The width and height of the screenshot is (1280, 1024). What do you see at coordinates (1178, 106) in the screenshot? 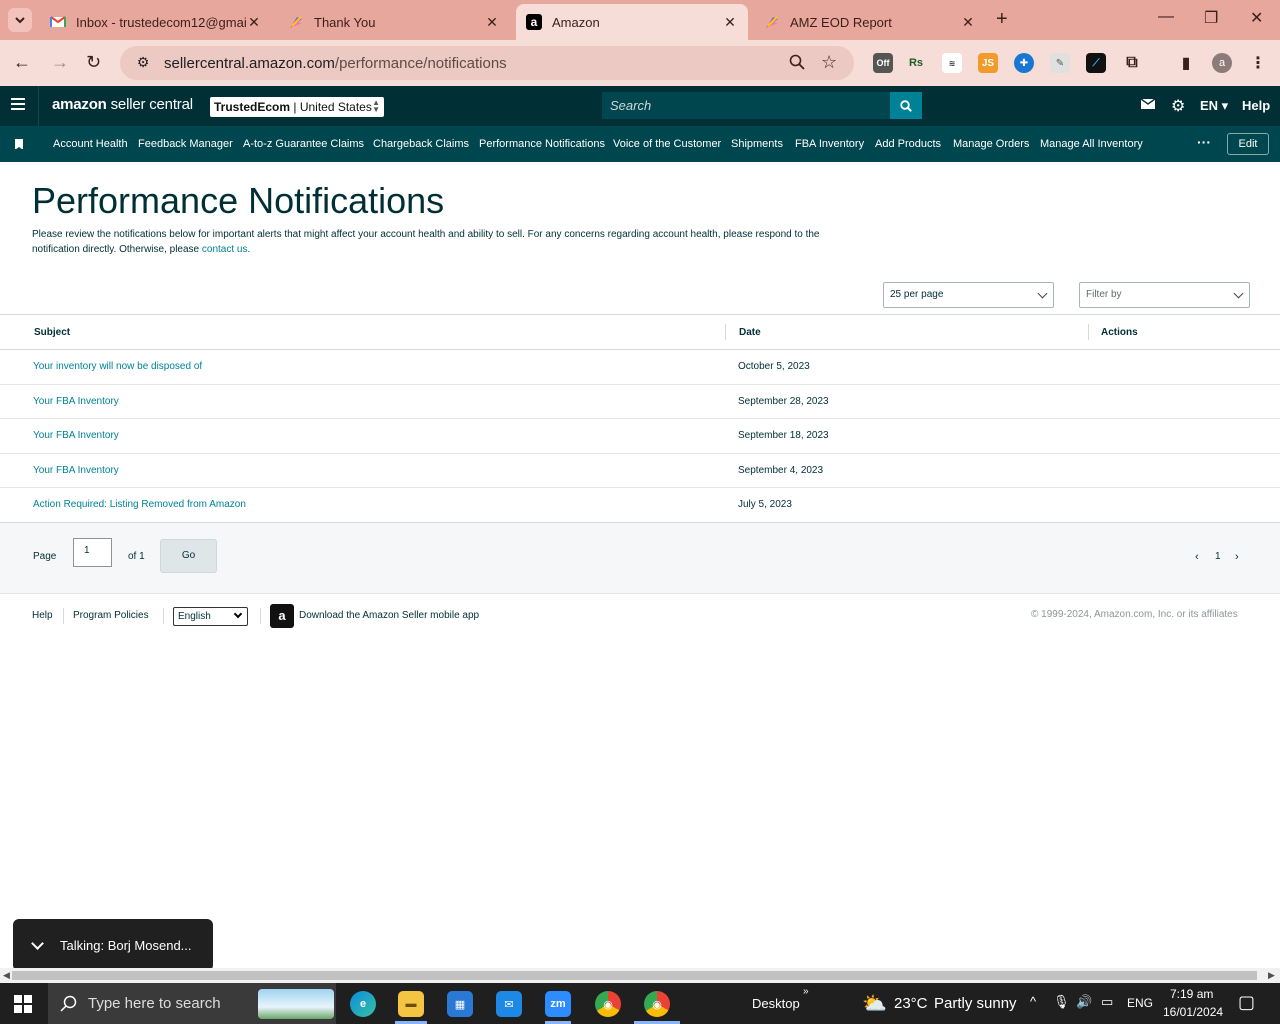
I see `settings-gear-icon: ⚙` at bounding box center [1178, 106].